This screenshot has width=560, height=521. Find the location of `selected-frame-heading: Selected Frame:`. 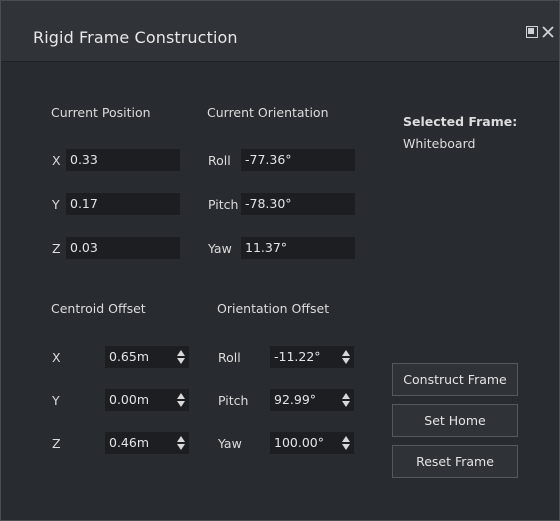

selected-frame-heading: Selected Frame: is located at coordinates (460, 121).